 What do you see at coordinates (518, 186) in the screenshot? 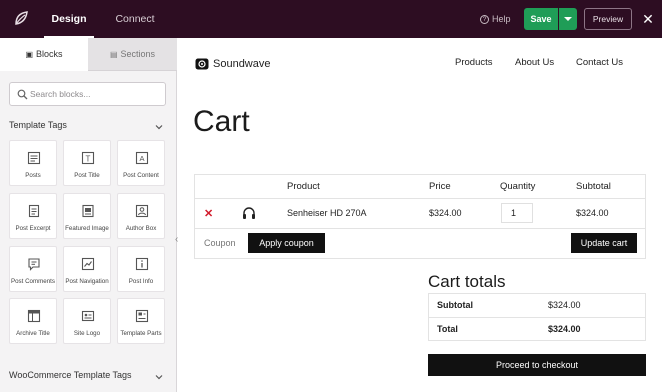
I see `header-quantity: Quantity` at bounding box center [518, 186].